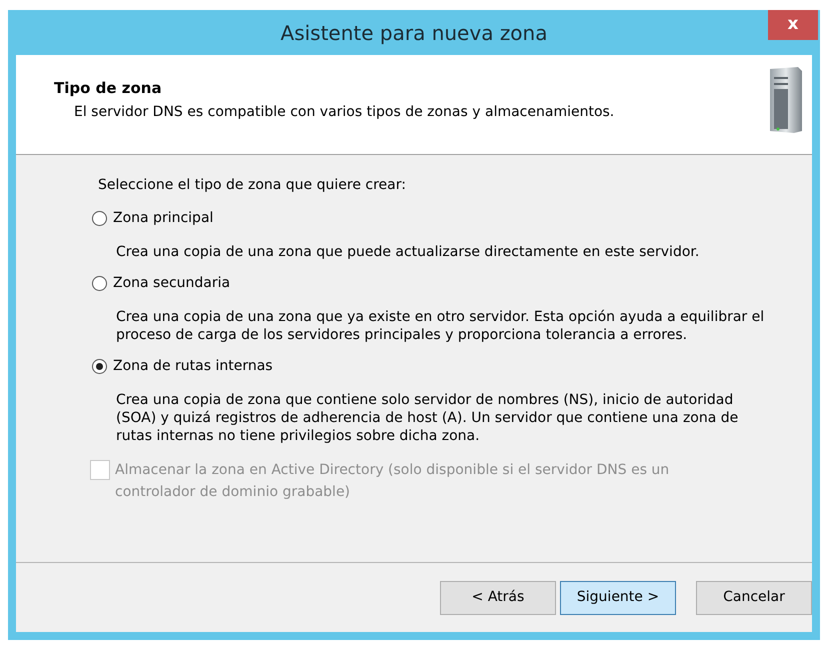 The height and width of the screenshot is (649, 828). I want to click on wizard-button: Cancelar, so click(754, 597).